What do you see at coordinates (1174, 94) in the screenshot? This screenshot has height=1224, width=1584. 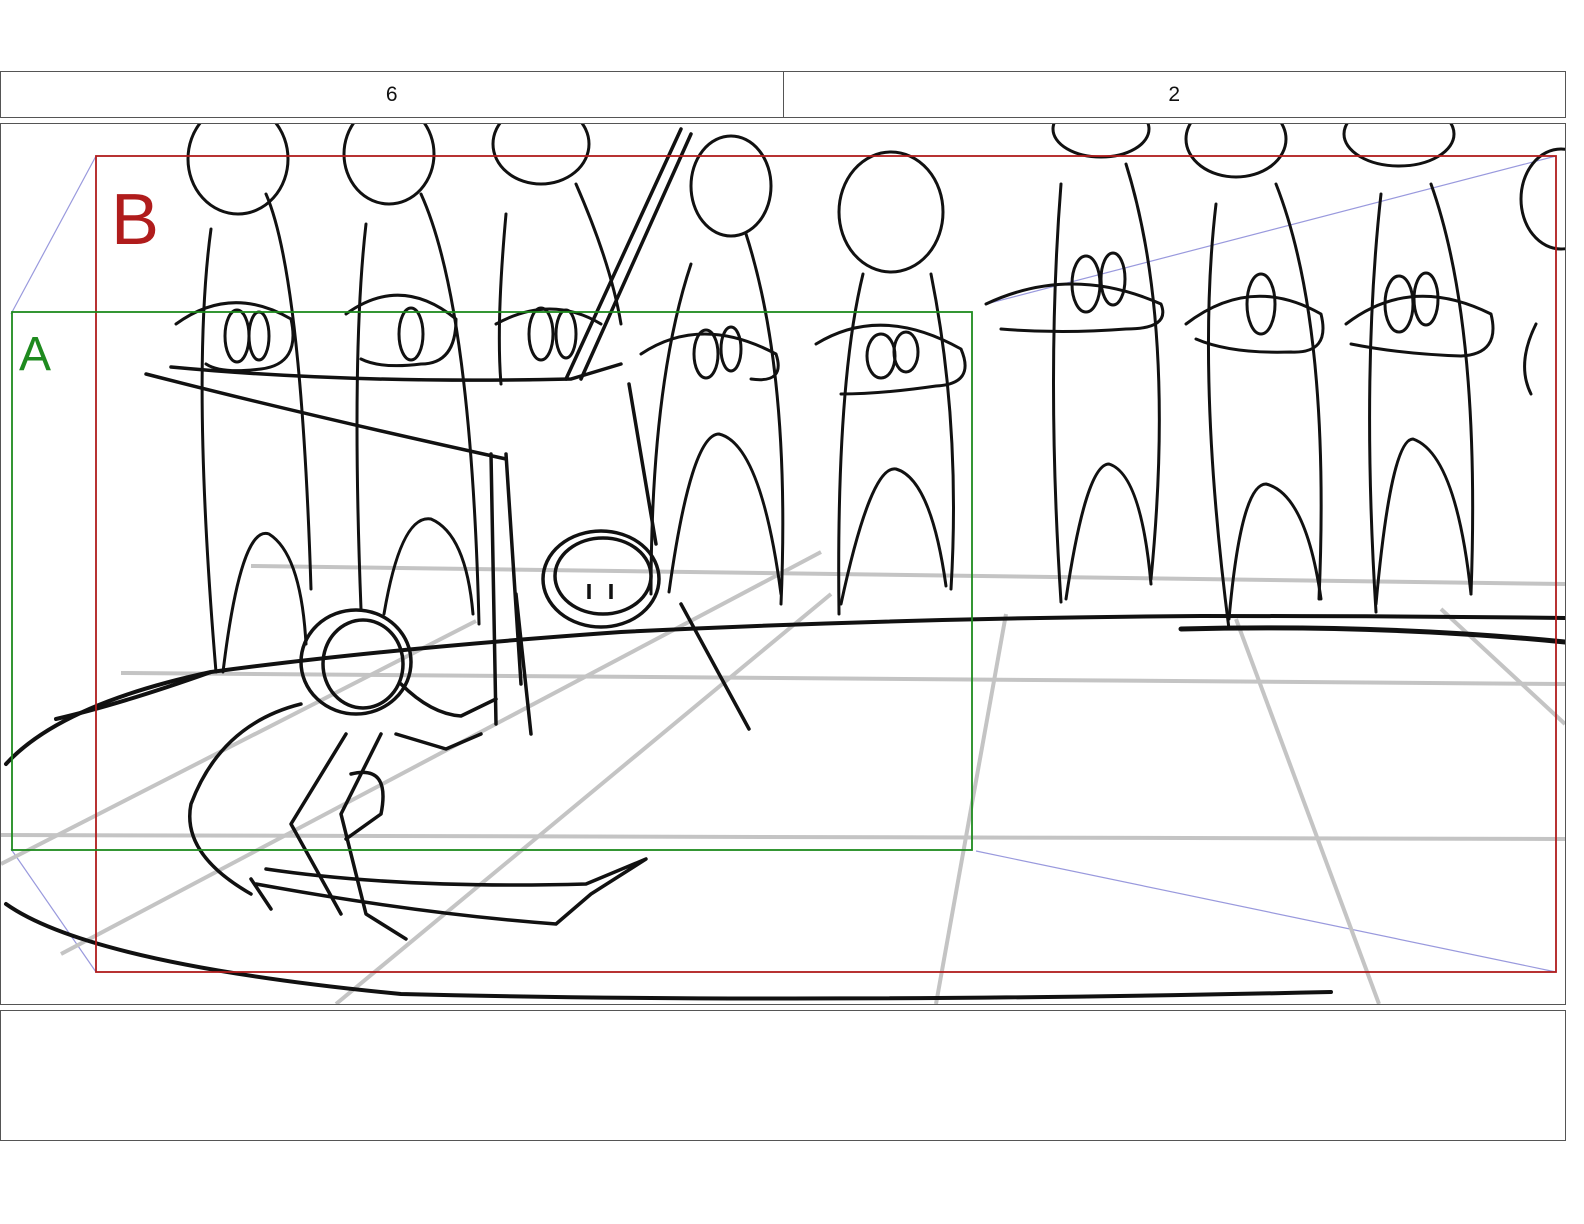 I see `panel-number: 2` at bounding box center [1174, 94].